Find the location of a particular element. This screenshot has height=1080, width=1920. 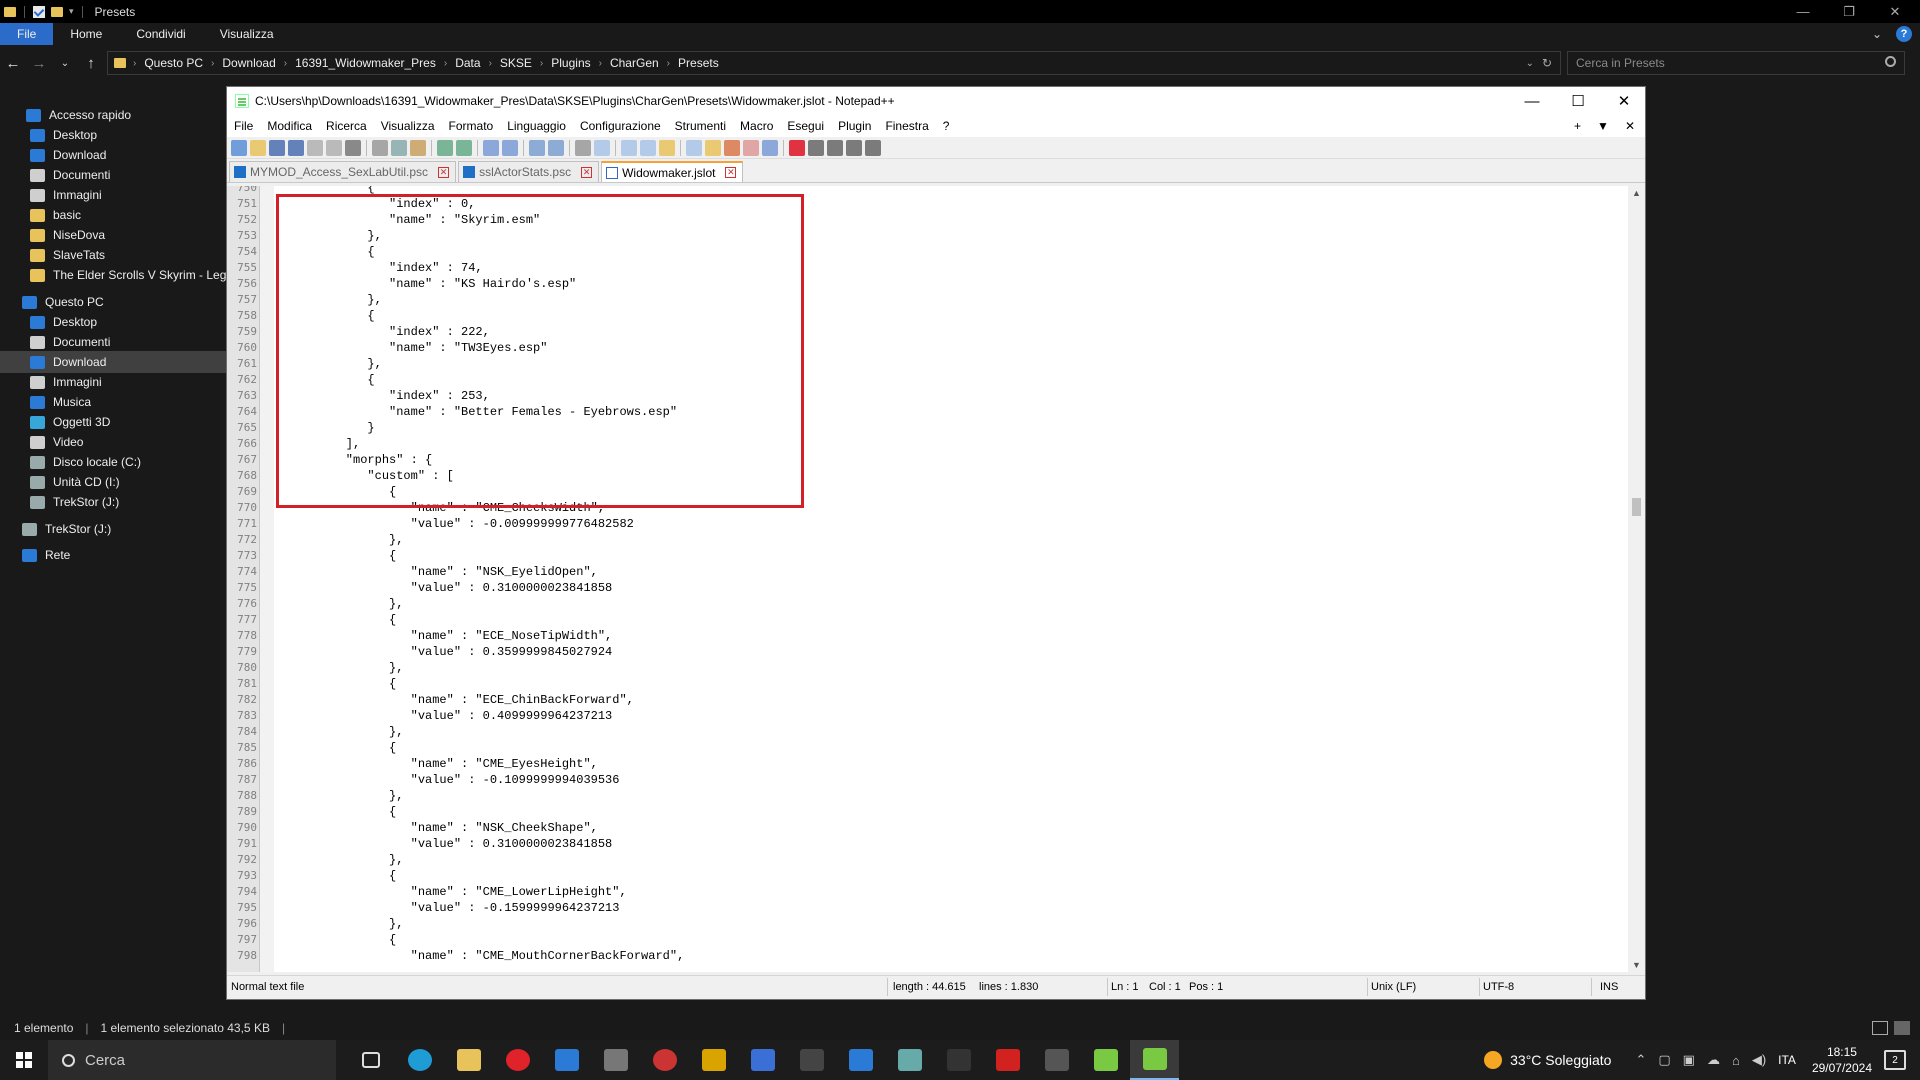

minimize-button: — is located at coordinates (1803, 11).